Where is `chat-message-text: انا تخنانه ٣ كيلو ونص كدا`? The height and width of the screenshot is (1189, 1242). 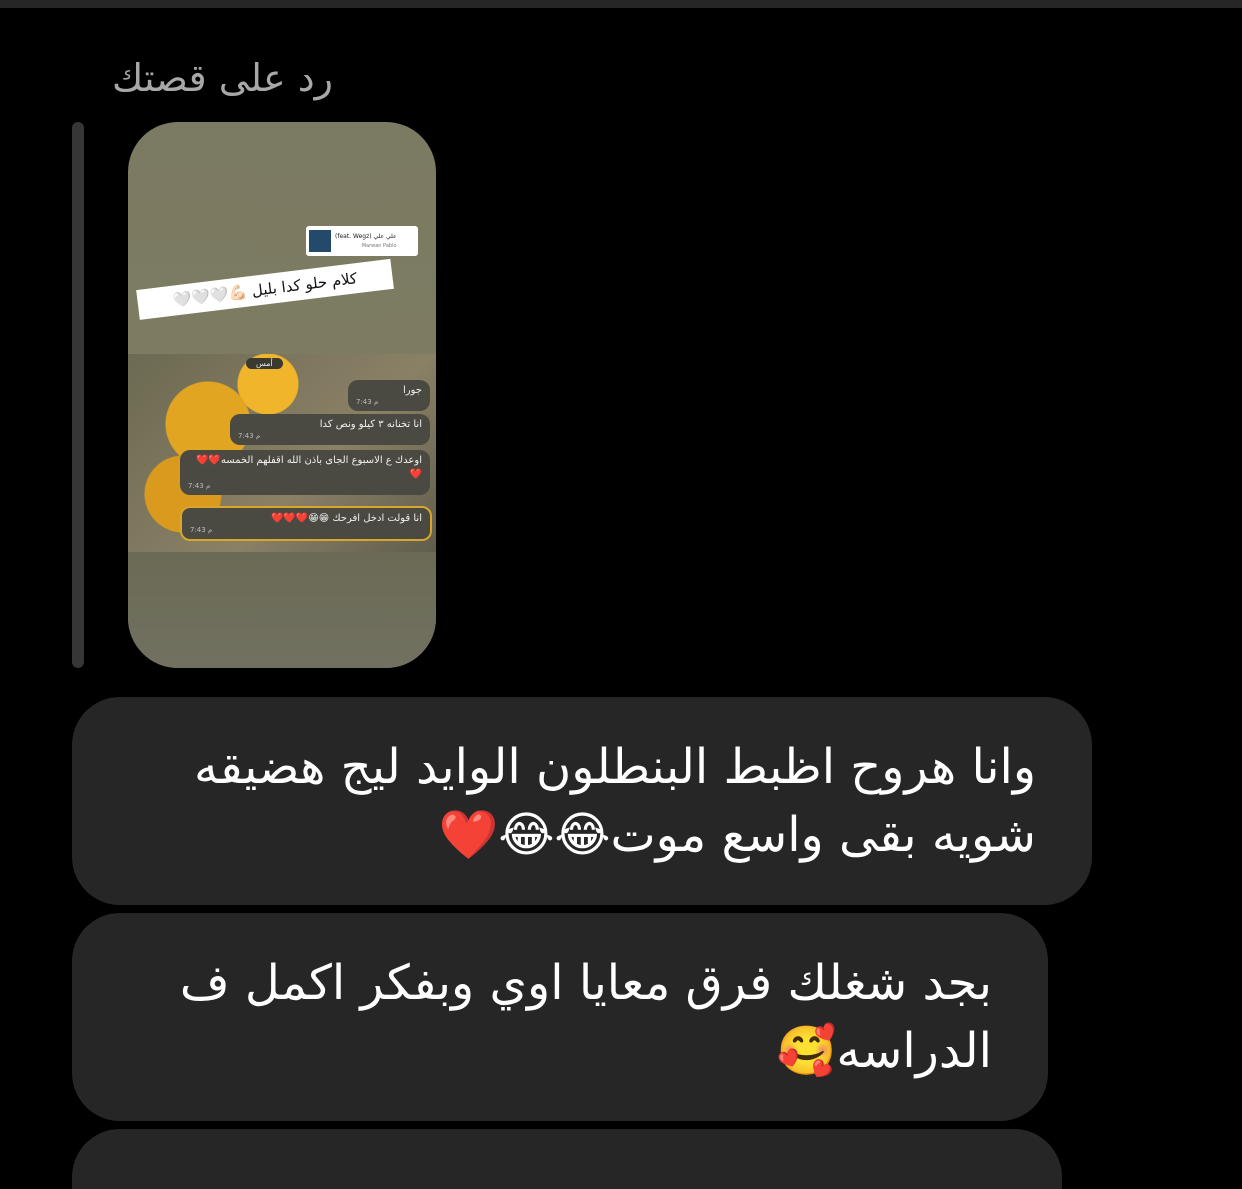 chat-message-text: انا تخنانه ٣ كيلو ونص كدا is located at coordinates (370, 424).